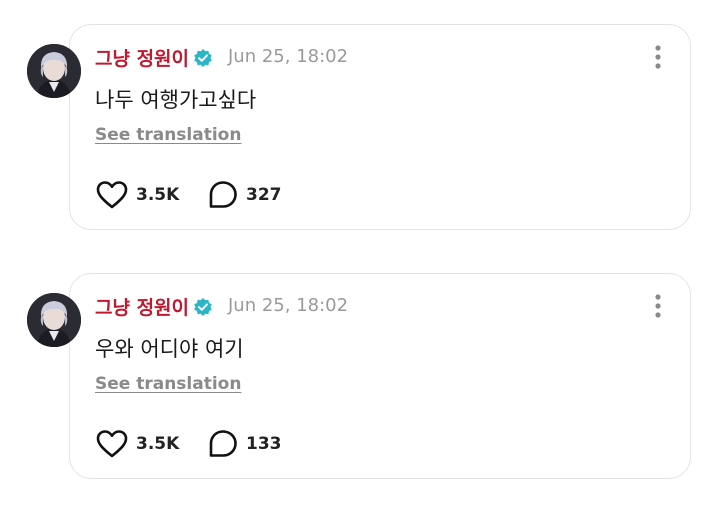 The image size is (720, 512). What do you see at coordinates (264, 444) in the screenshot?
I see `comment-count: 133` at bounding box center [264, 444].